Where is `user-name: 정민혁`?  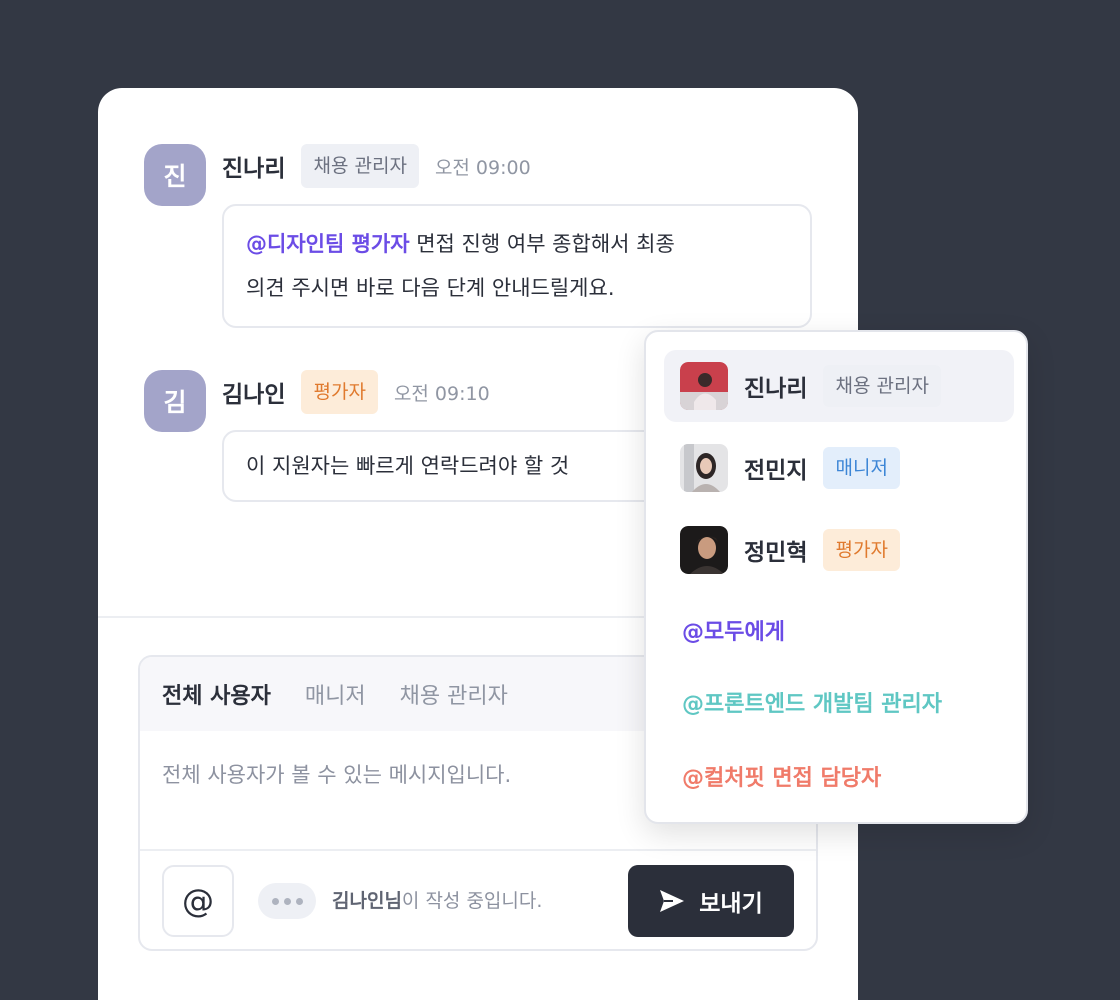 user-name: 정민혁 is located at coordinates (776, 553).